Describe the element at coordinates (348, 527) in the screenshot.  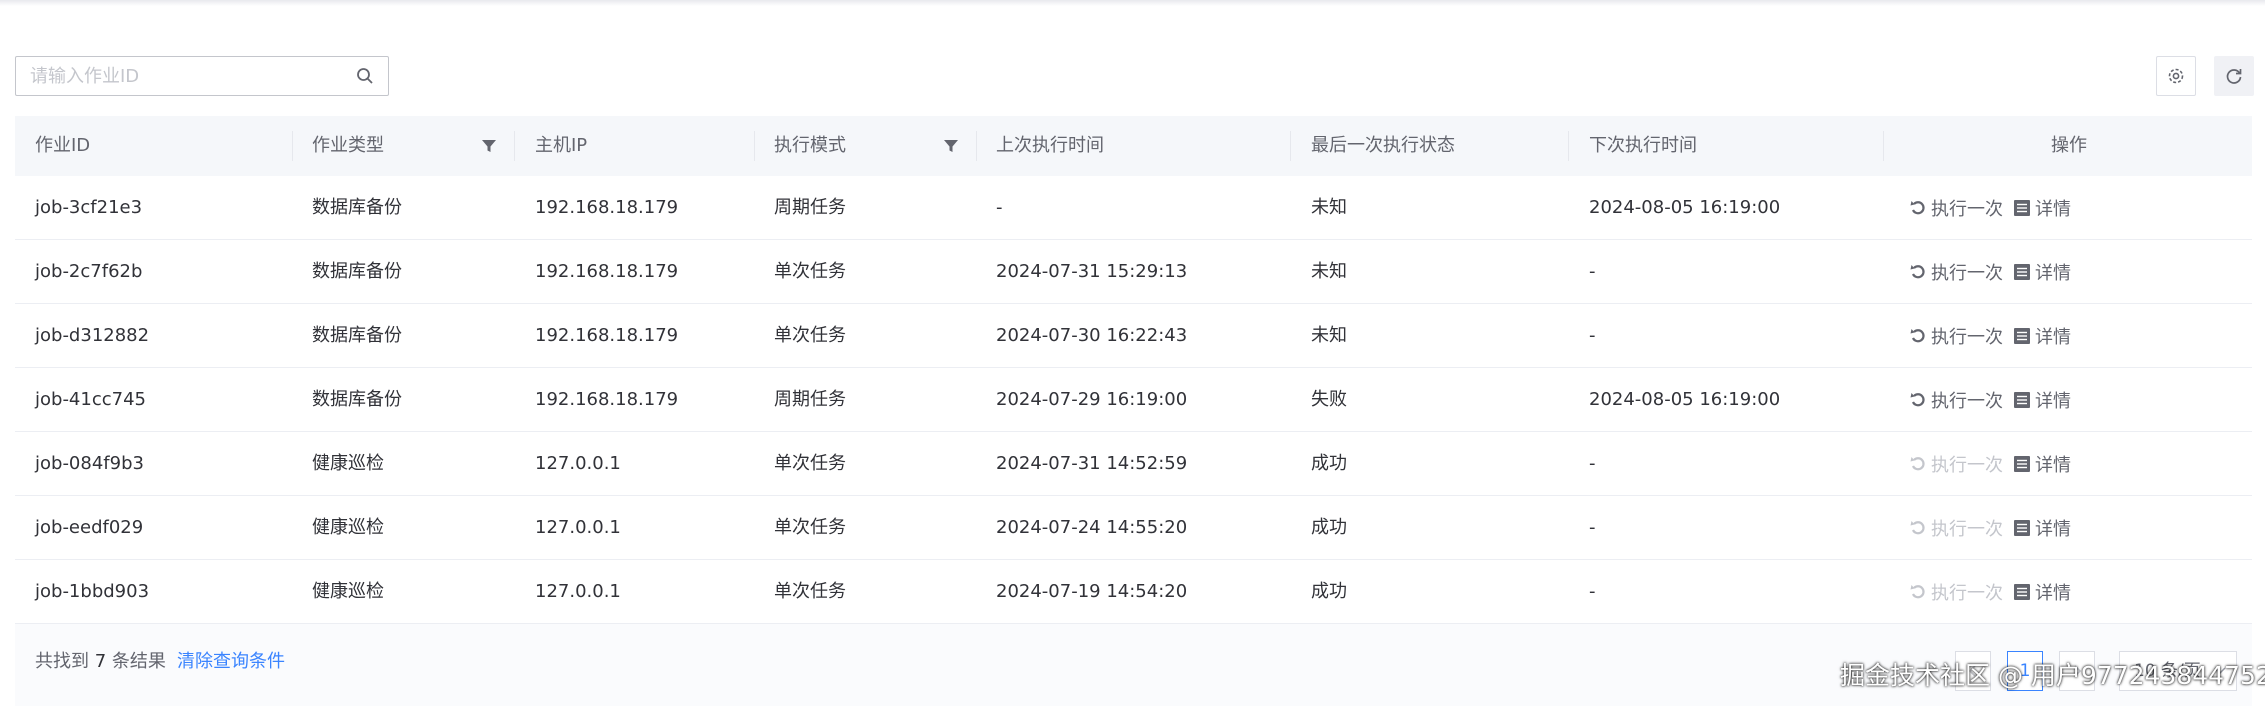
I see `job-type-cell: 健康巡检` at that location.